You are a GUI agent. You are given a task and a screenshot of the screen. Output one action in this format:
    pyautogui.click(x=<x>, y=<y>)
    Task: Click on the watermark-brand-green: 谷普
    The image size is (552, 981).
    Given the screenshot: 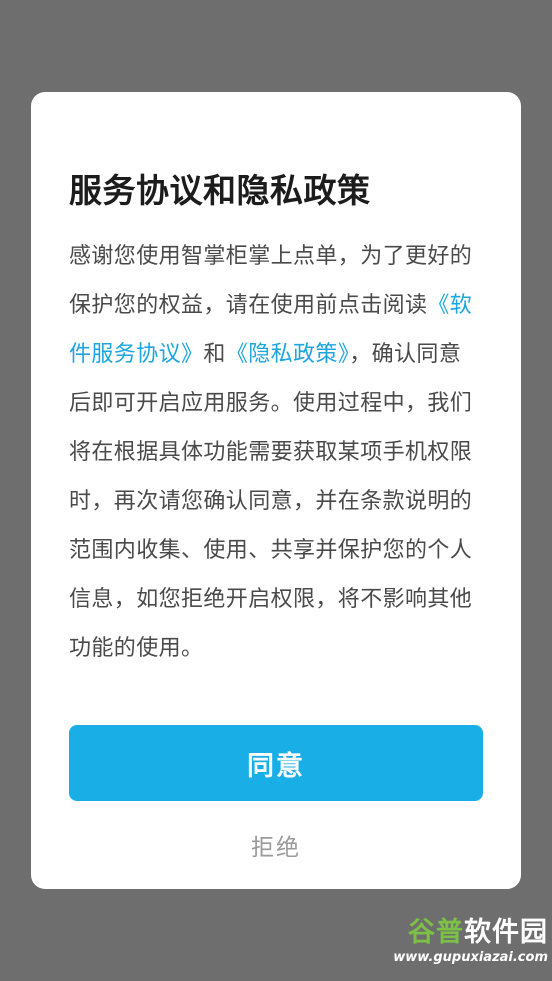 What is the action you would take?
    pyautogui.click(x=436, y=932)
    